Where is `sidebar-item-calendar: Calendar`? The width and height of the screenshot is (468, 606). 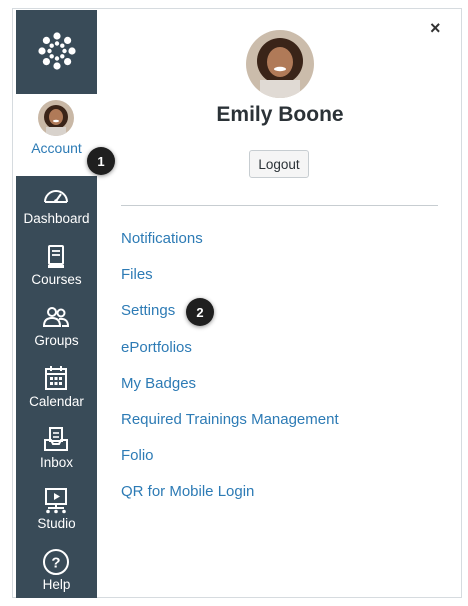
sidebar-item-calendar: Calendar is located at coordinates (56, 392).